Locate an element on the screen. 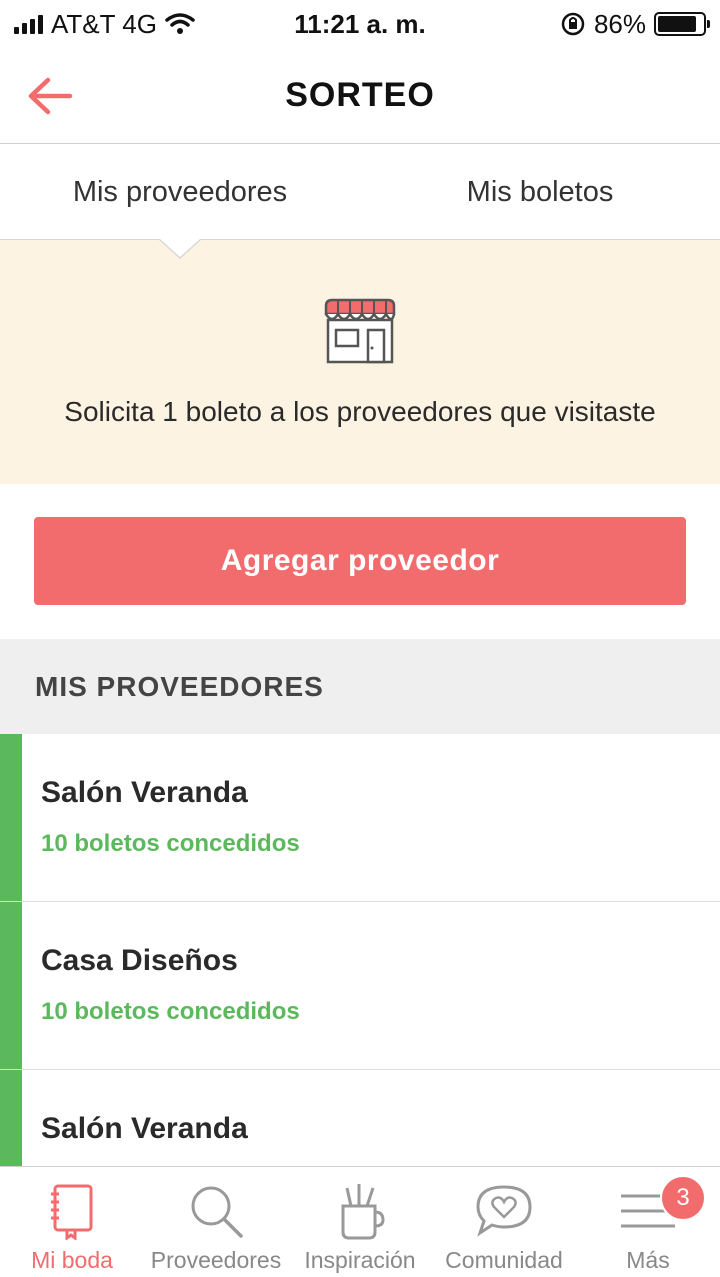 This screenshot has height=1277, width=720. back-button is located at coordinates (50, 96).